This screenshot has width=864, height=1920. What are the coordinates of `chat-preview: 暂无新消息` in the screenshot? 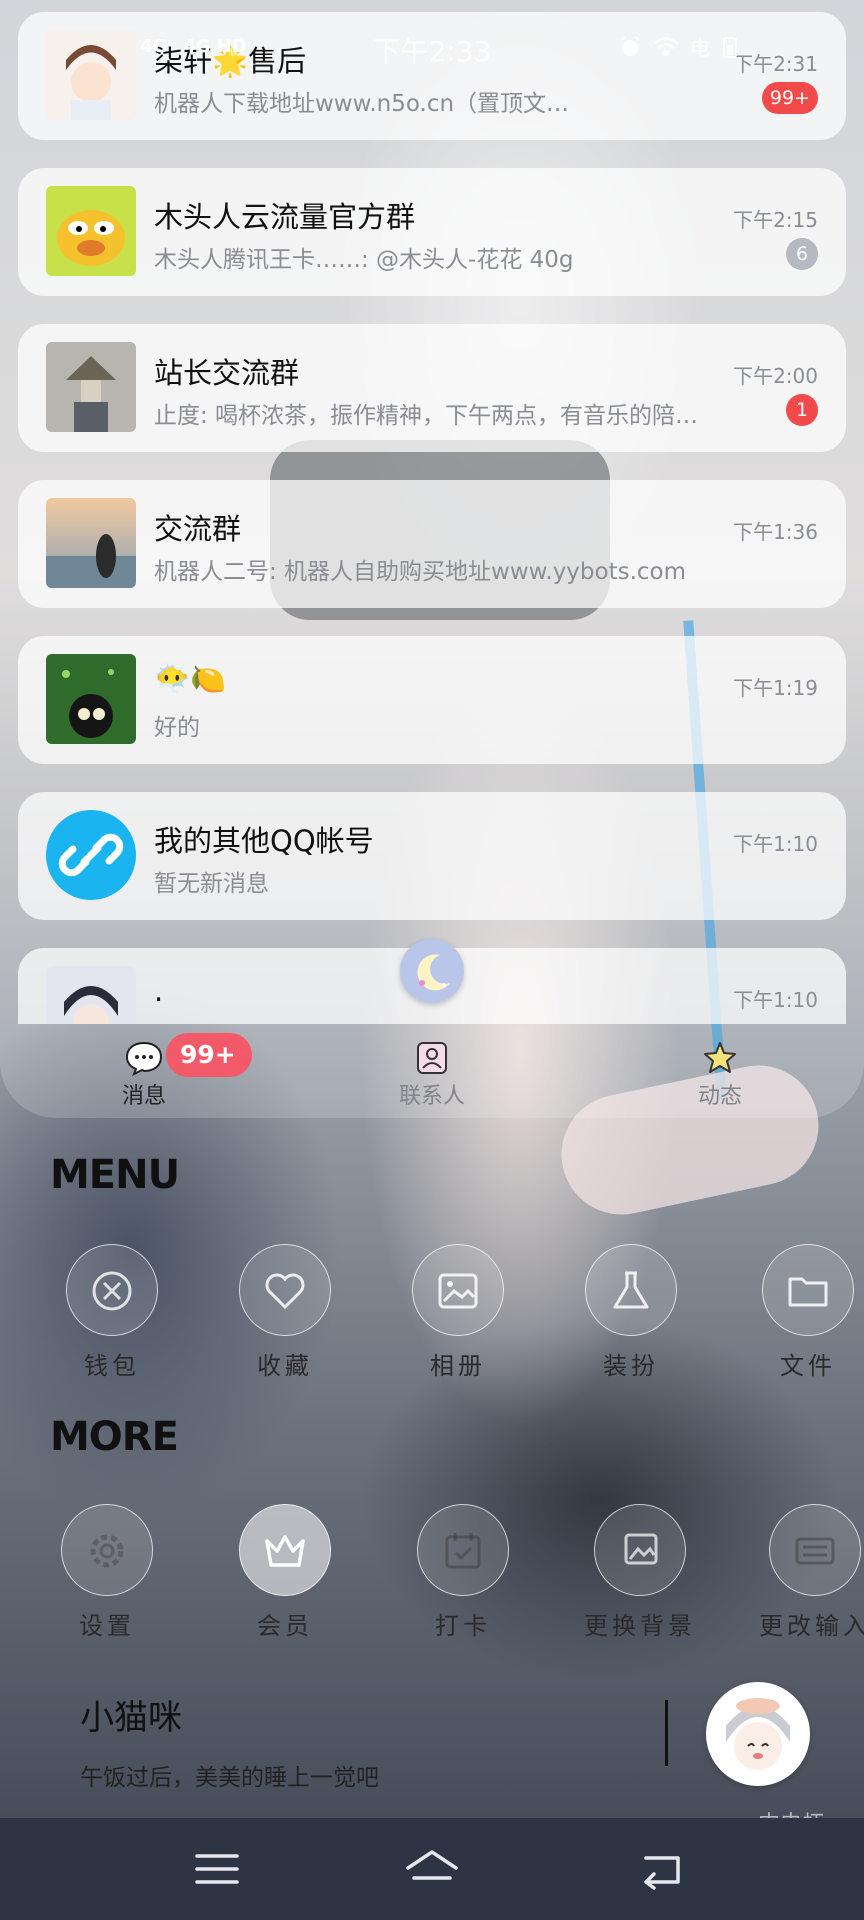 It's located at (211, 884).